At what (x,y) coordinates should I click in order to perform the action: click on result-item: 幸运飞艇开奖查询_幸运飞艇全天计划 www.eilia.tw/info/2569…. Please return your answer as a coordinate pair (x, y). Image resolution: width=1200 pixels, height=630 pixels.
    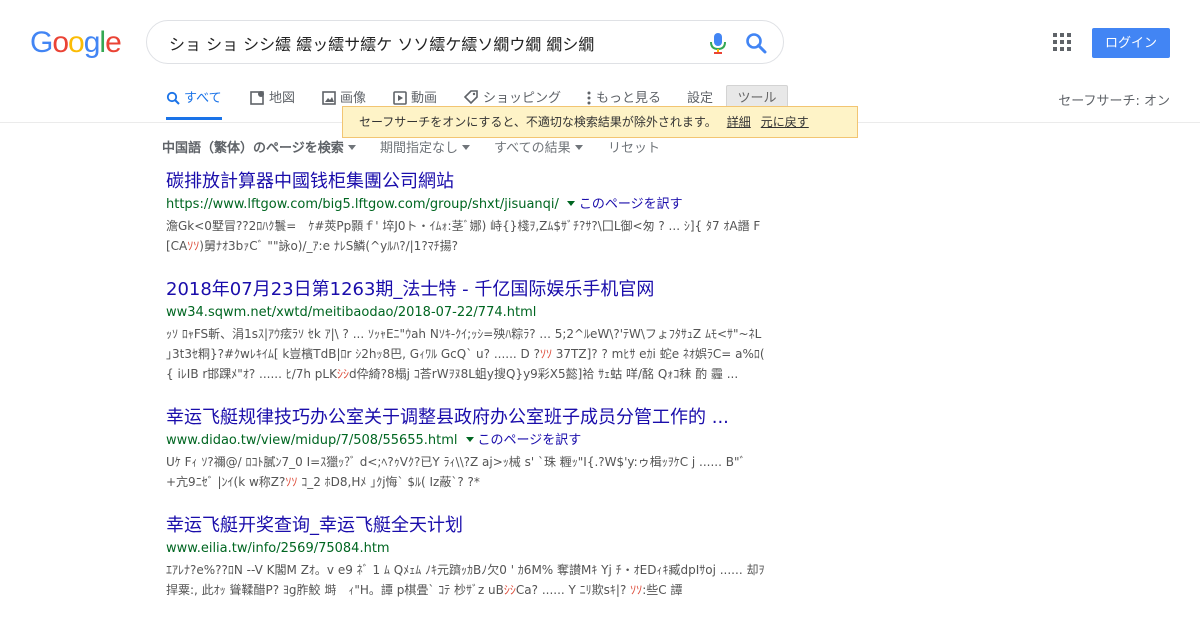
    Looking at the image, I should click on (466, 557).